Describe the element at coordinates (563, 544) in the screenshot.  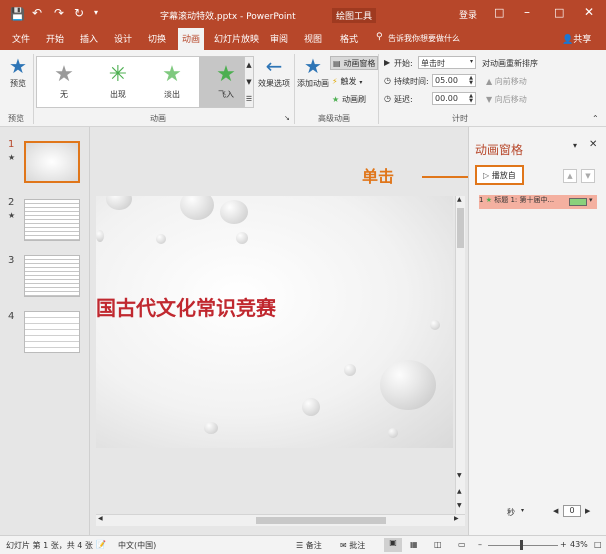
I see `zoom-in-icon: +` at that location.